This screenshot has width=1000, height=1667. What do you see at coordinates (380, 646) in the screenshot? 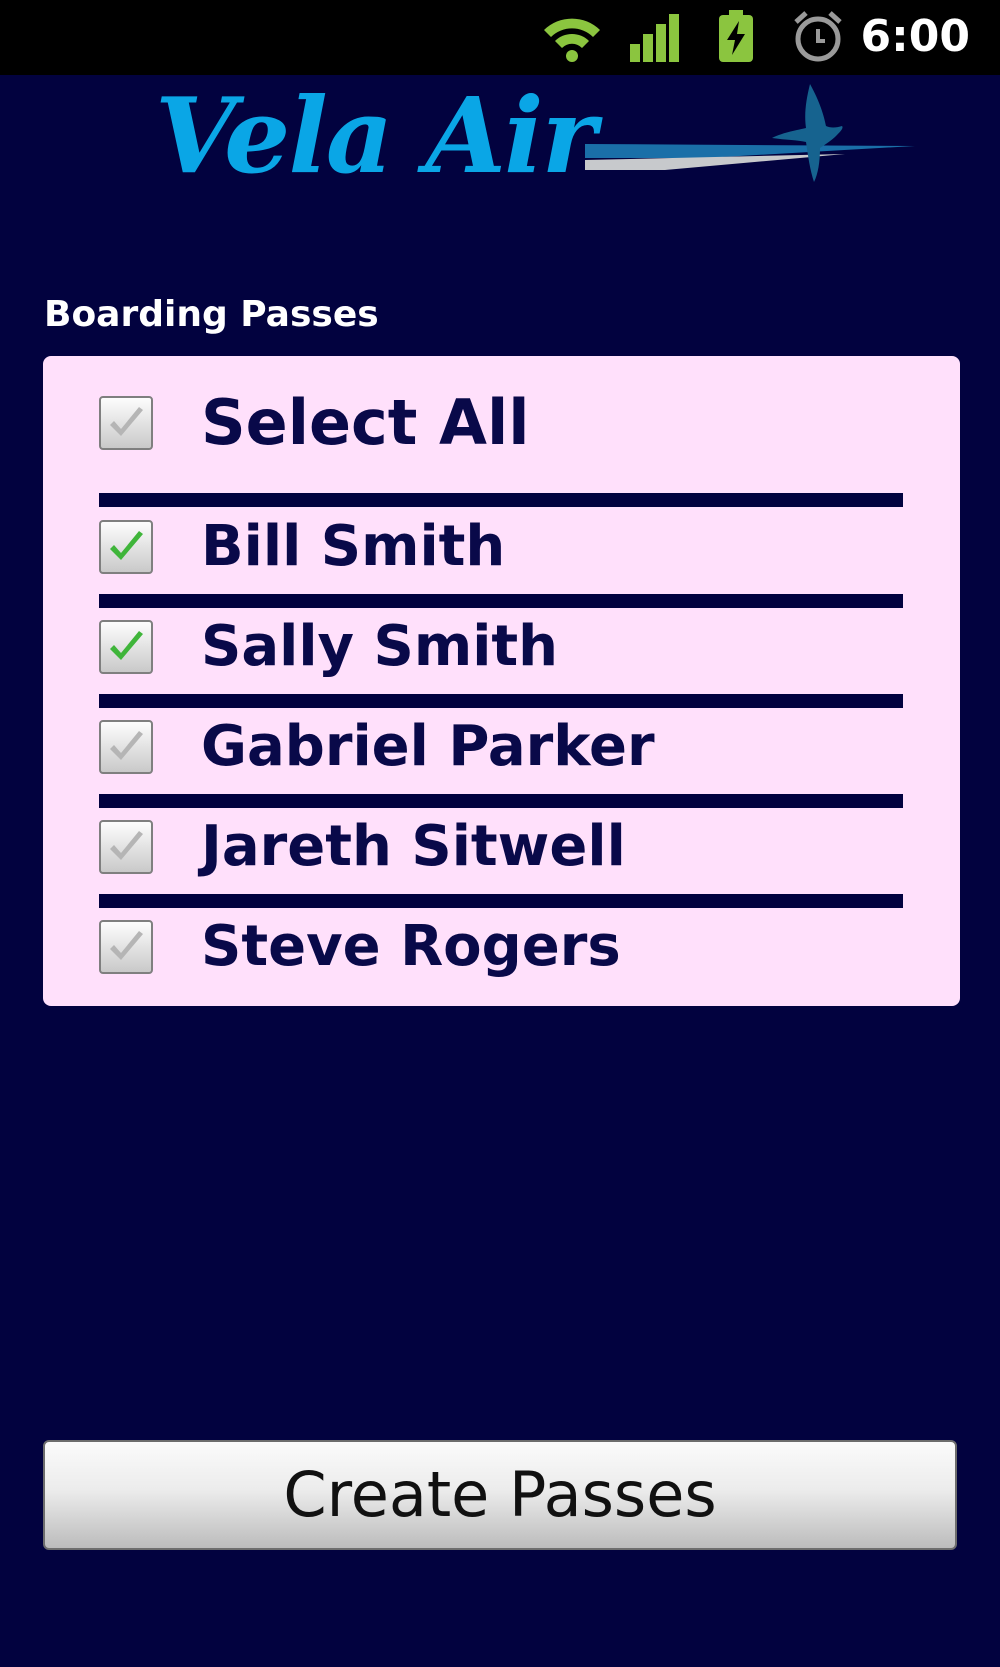
I see `passenger-name: Sally Smith` at bounding box center [380, 646].